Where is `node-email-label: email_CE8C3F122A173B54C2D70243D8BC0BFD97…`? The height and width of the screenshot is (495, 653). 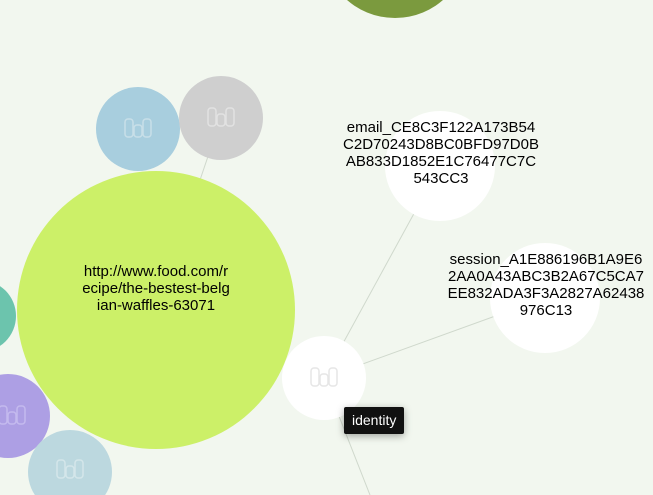
node-email-label: email_CE8C3F122A173B54C2D70243D8BC0BFD97… is located at coordinates (441, 153).